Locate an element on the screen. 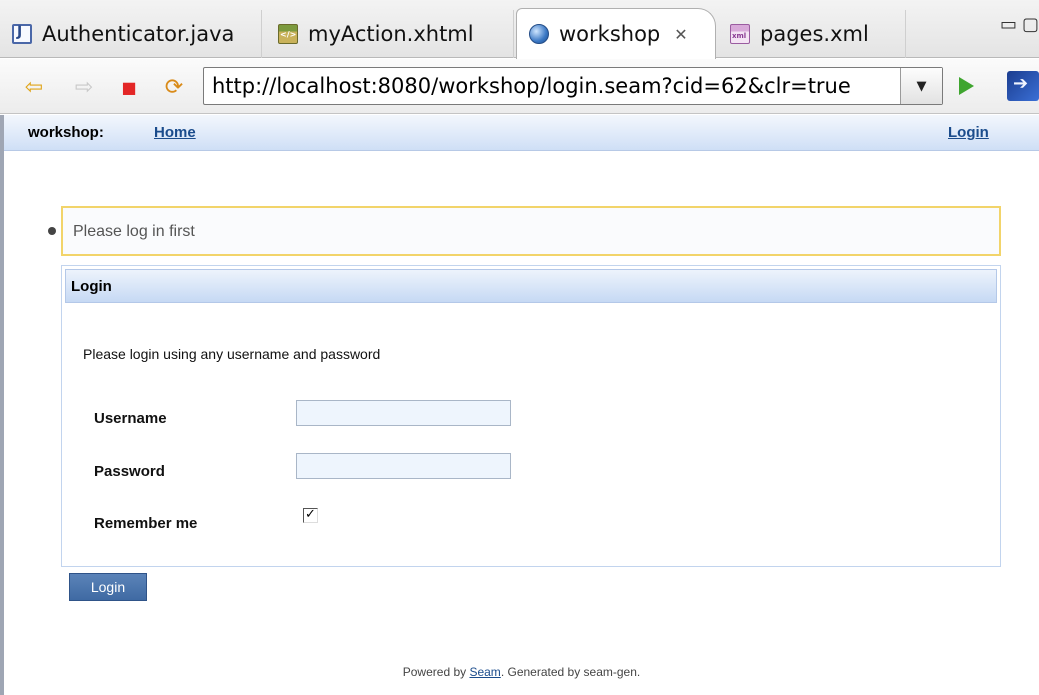 Image resolution: width=1039 pixels, height=695 pixels. top-menu-bar: workshop: Home Login is located at coordinates (521, 133).